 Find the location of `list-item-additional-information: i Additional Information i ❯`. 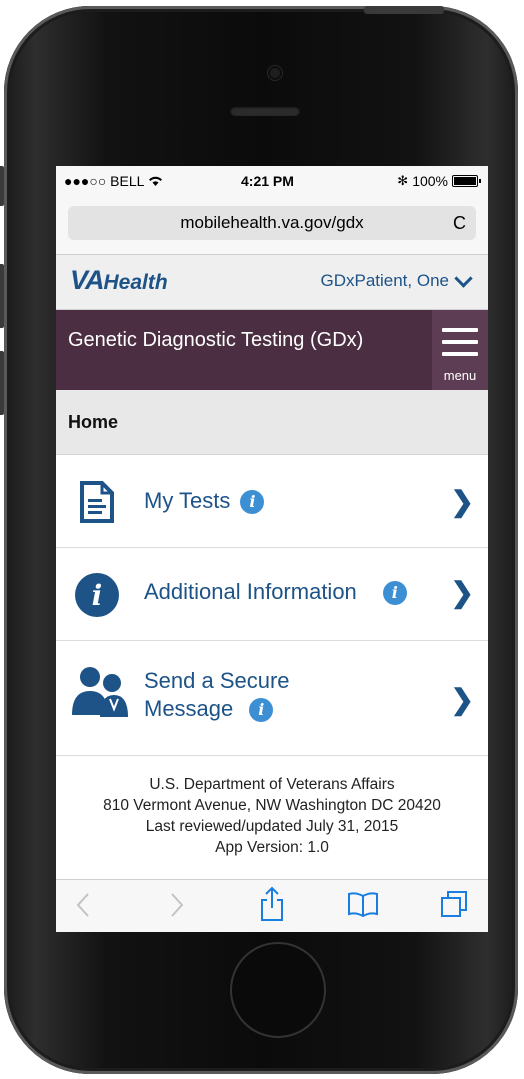

list-item-additional-information: i Additional Information i ❯ is located at coordinates (272, 594).